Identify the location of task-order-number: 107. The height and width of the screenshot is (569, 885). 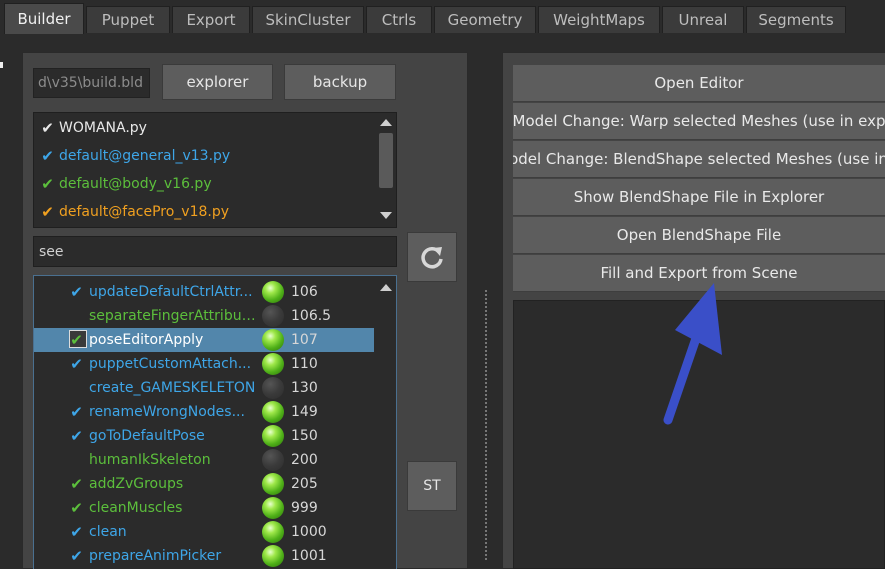
(304, 340).